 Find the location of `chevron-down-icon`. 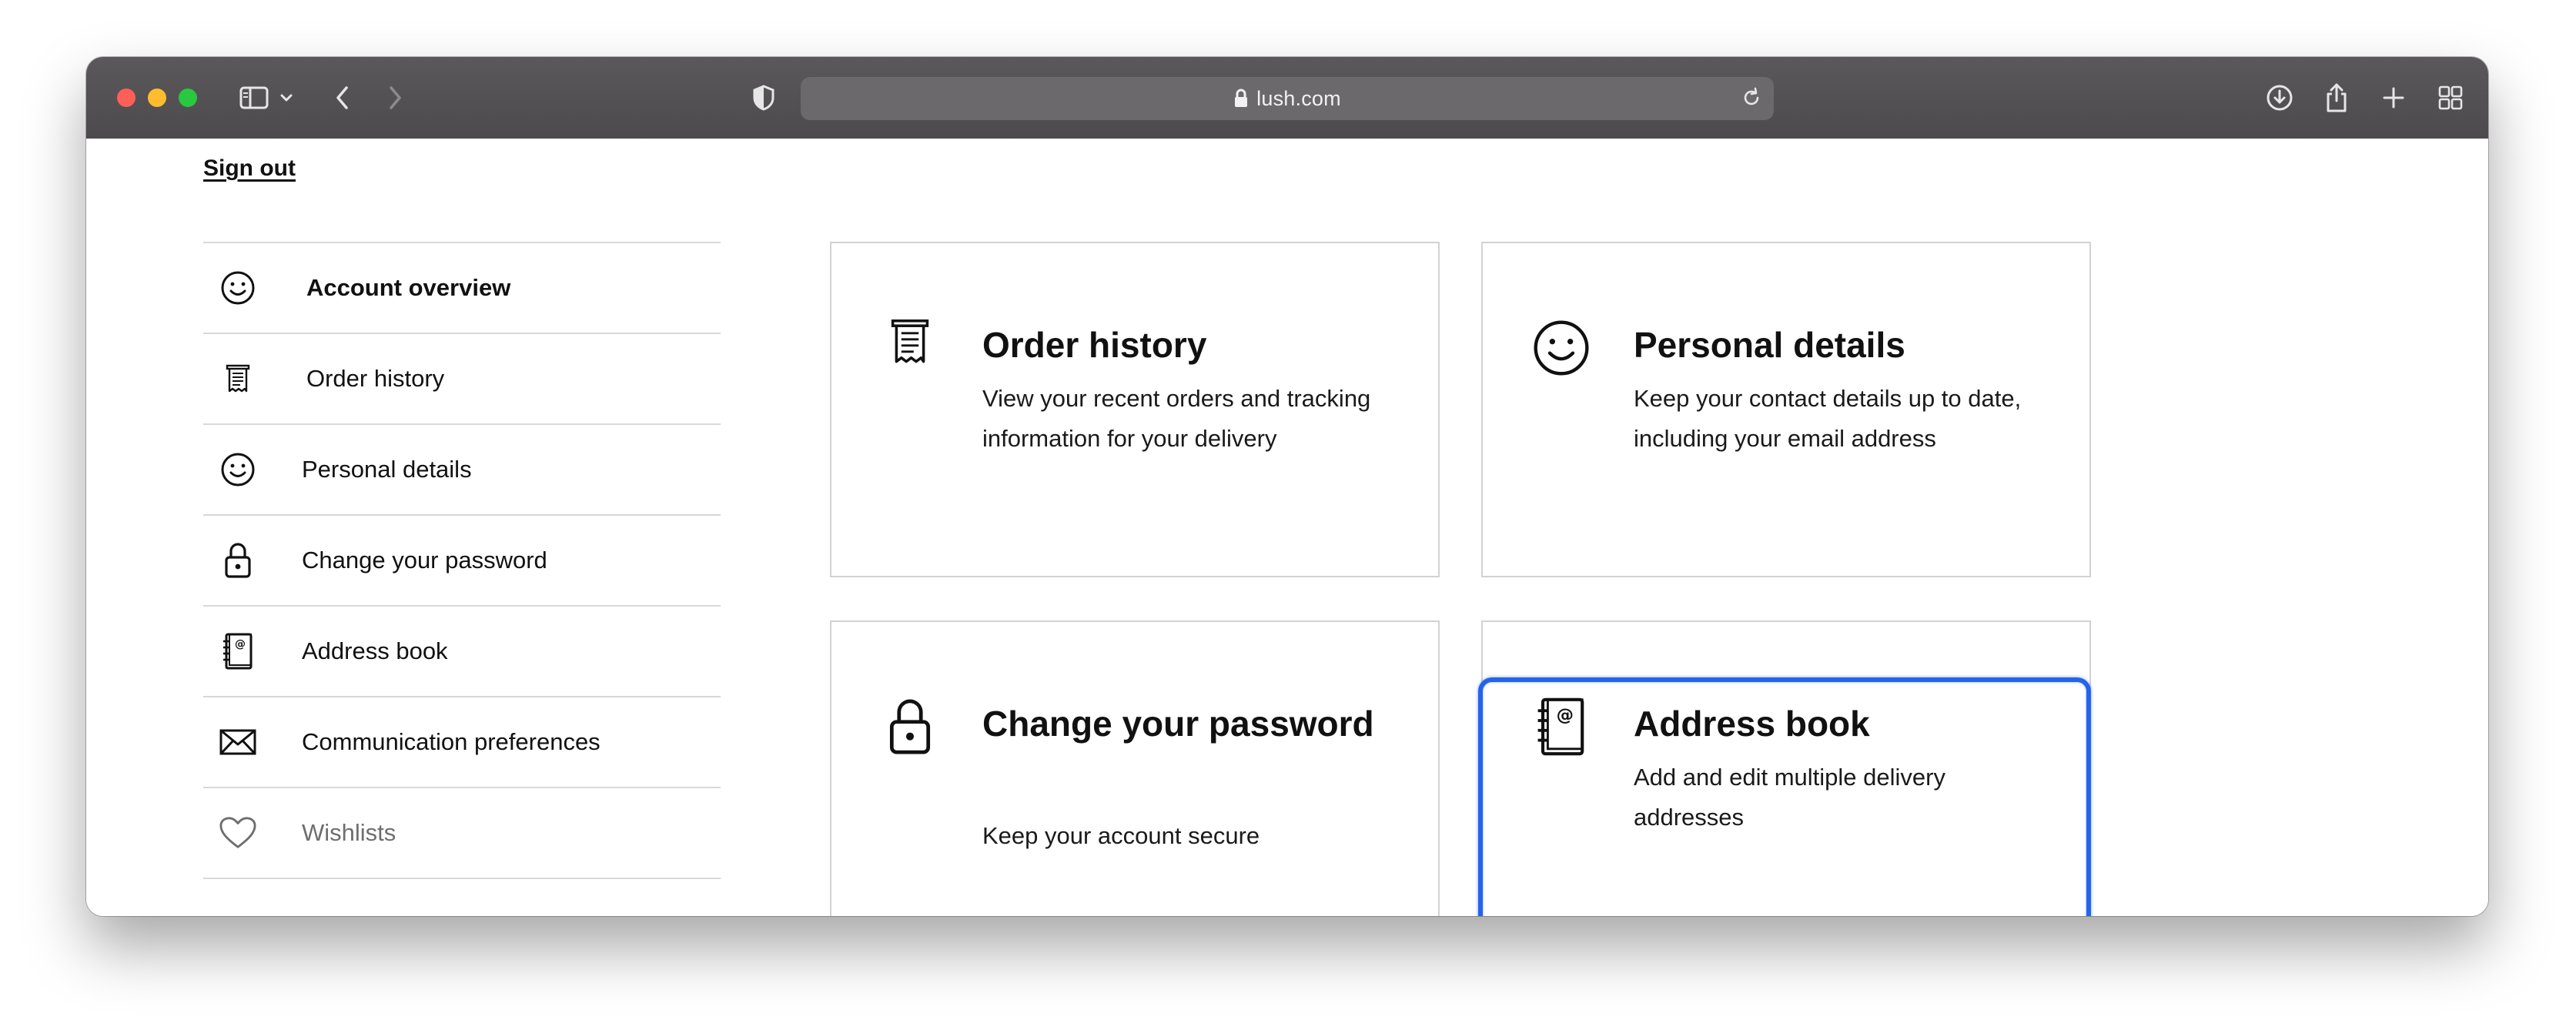

chevron-down-icon is located at coordinates (286, 98).